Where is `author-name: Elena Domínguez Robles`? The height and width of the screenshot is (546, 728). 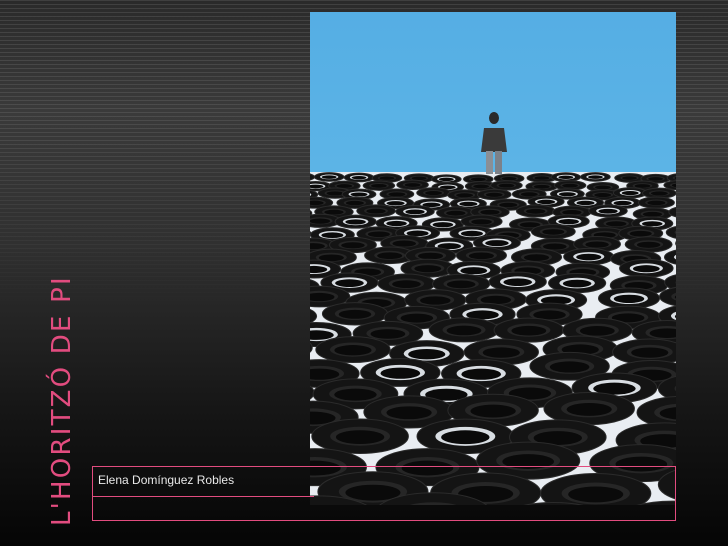 author-name: Elena Domínguez Robles is located at coordinates (166, 480).